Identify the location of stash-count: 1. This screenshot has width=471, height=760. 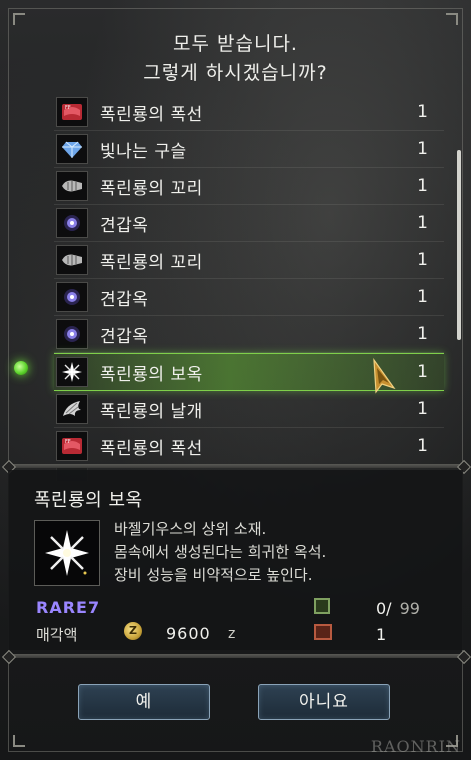
(381, 634).